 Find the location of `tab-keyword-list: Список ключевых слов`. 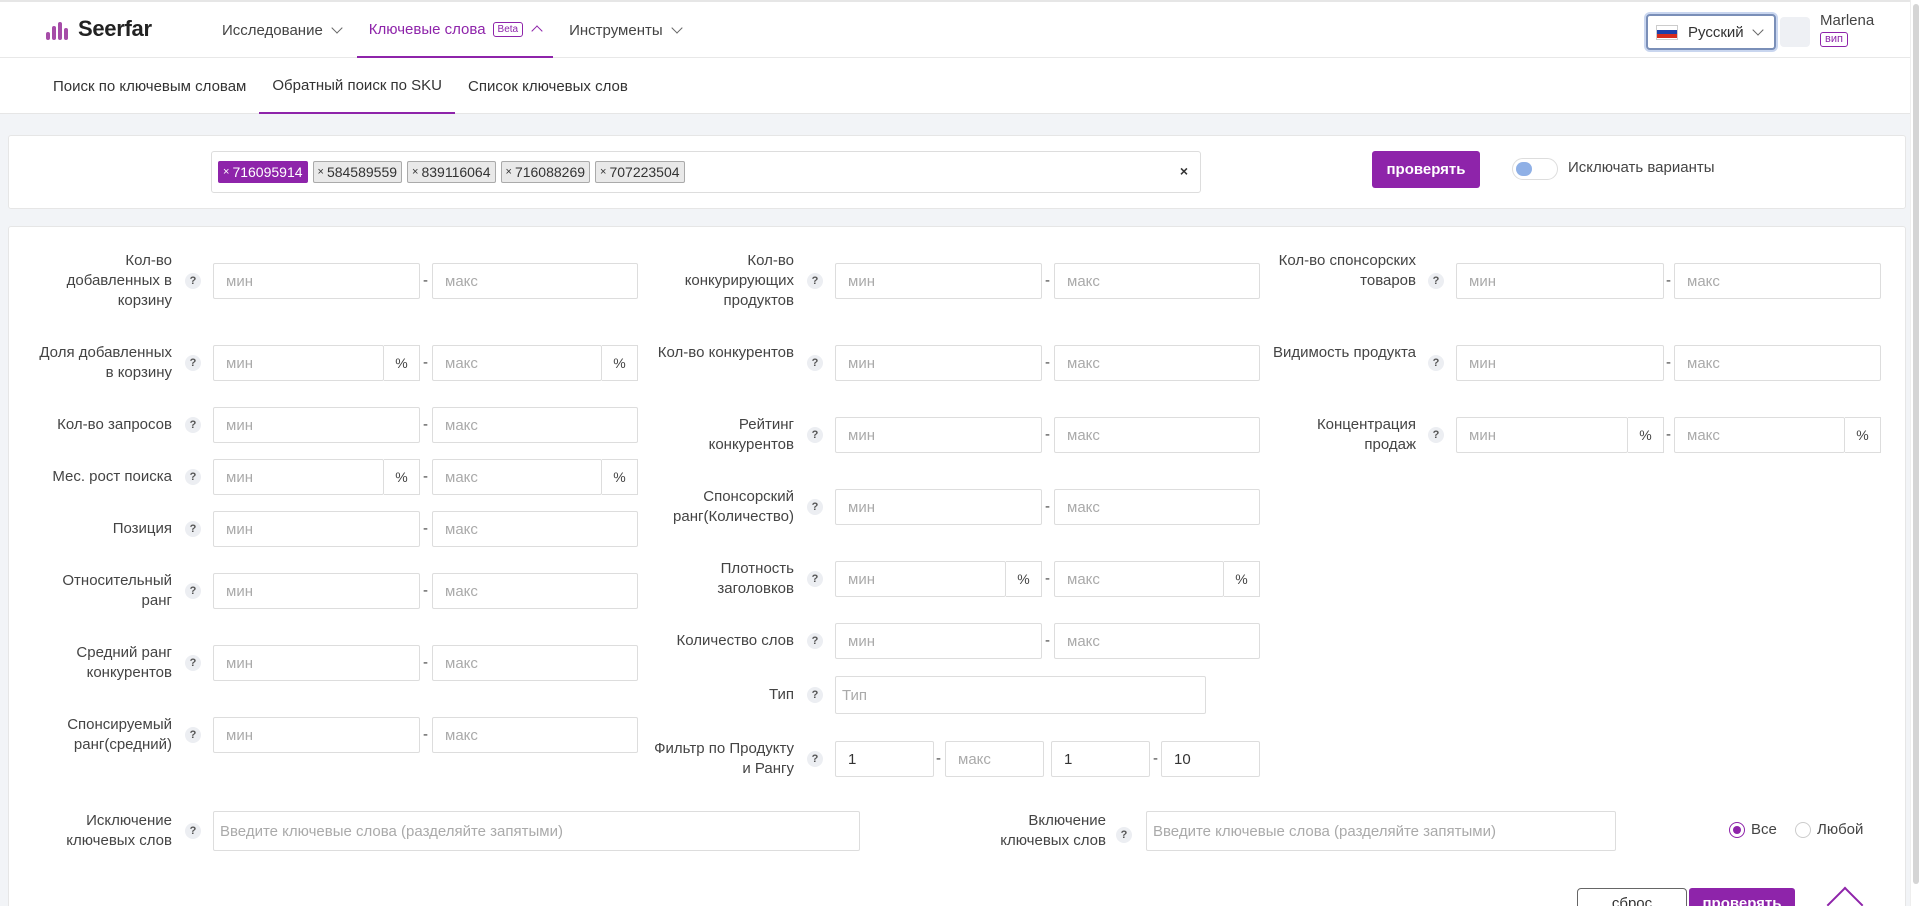

tab-keyword-list: Список ключевых слов is located at coordinates (548, 86).